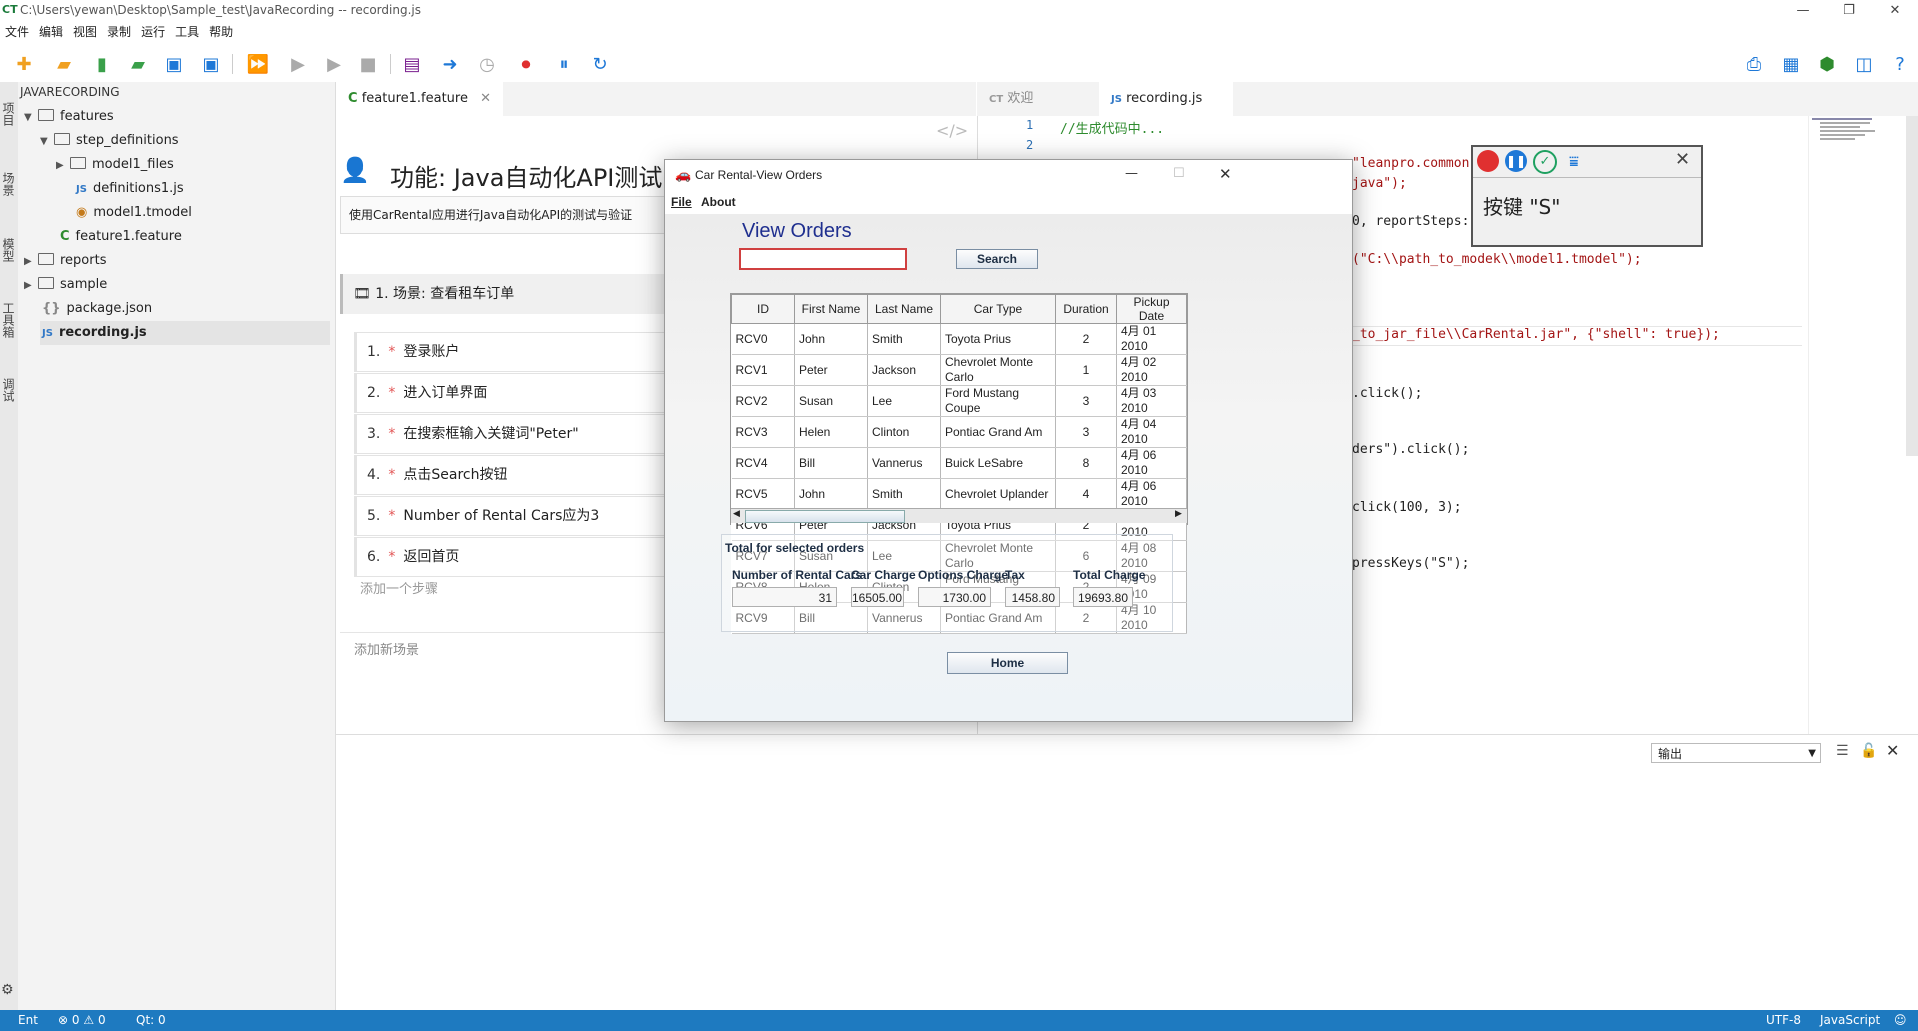  What do you see at coordinates (1516, 161) in the screenshot?
I see `pause-record-icon: ❚❚` at bounding box center [1516, 161].